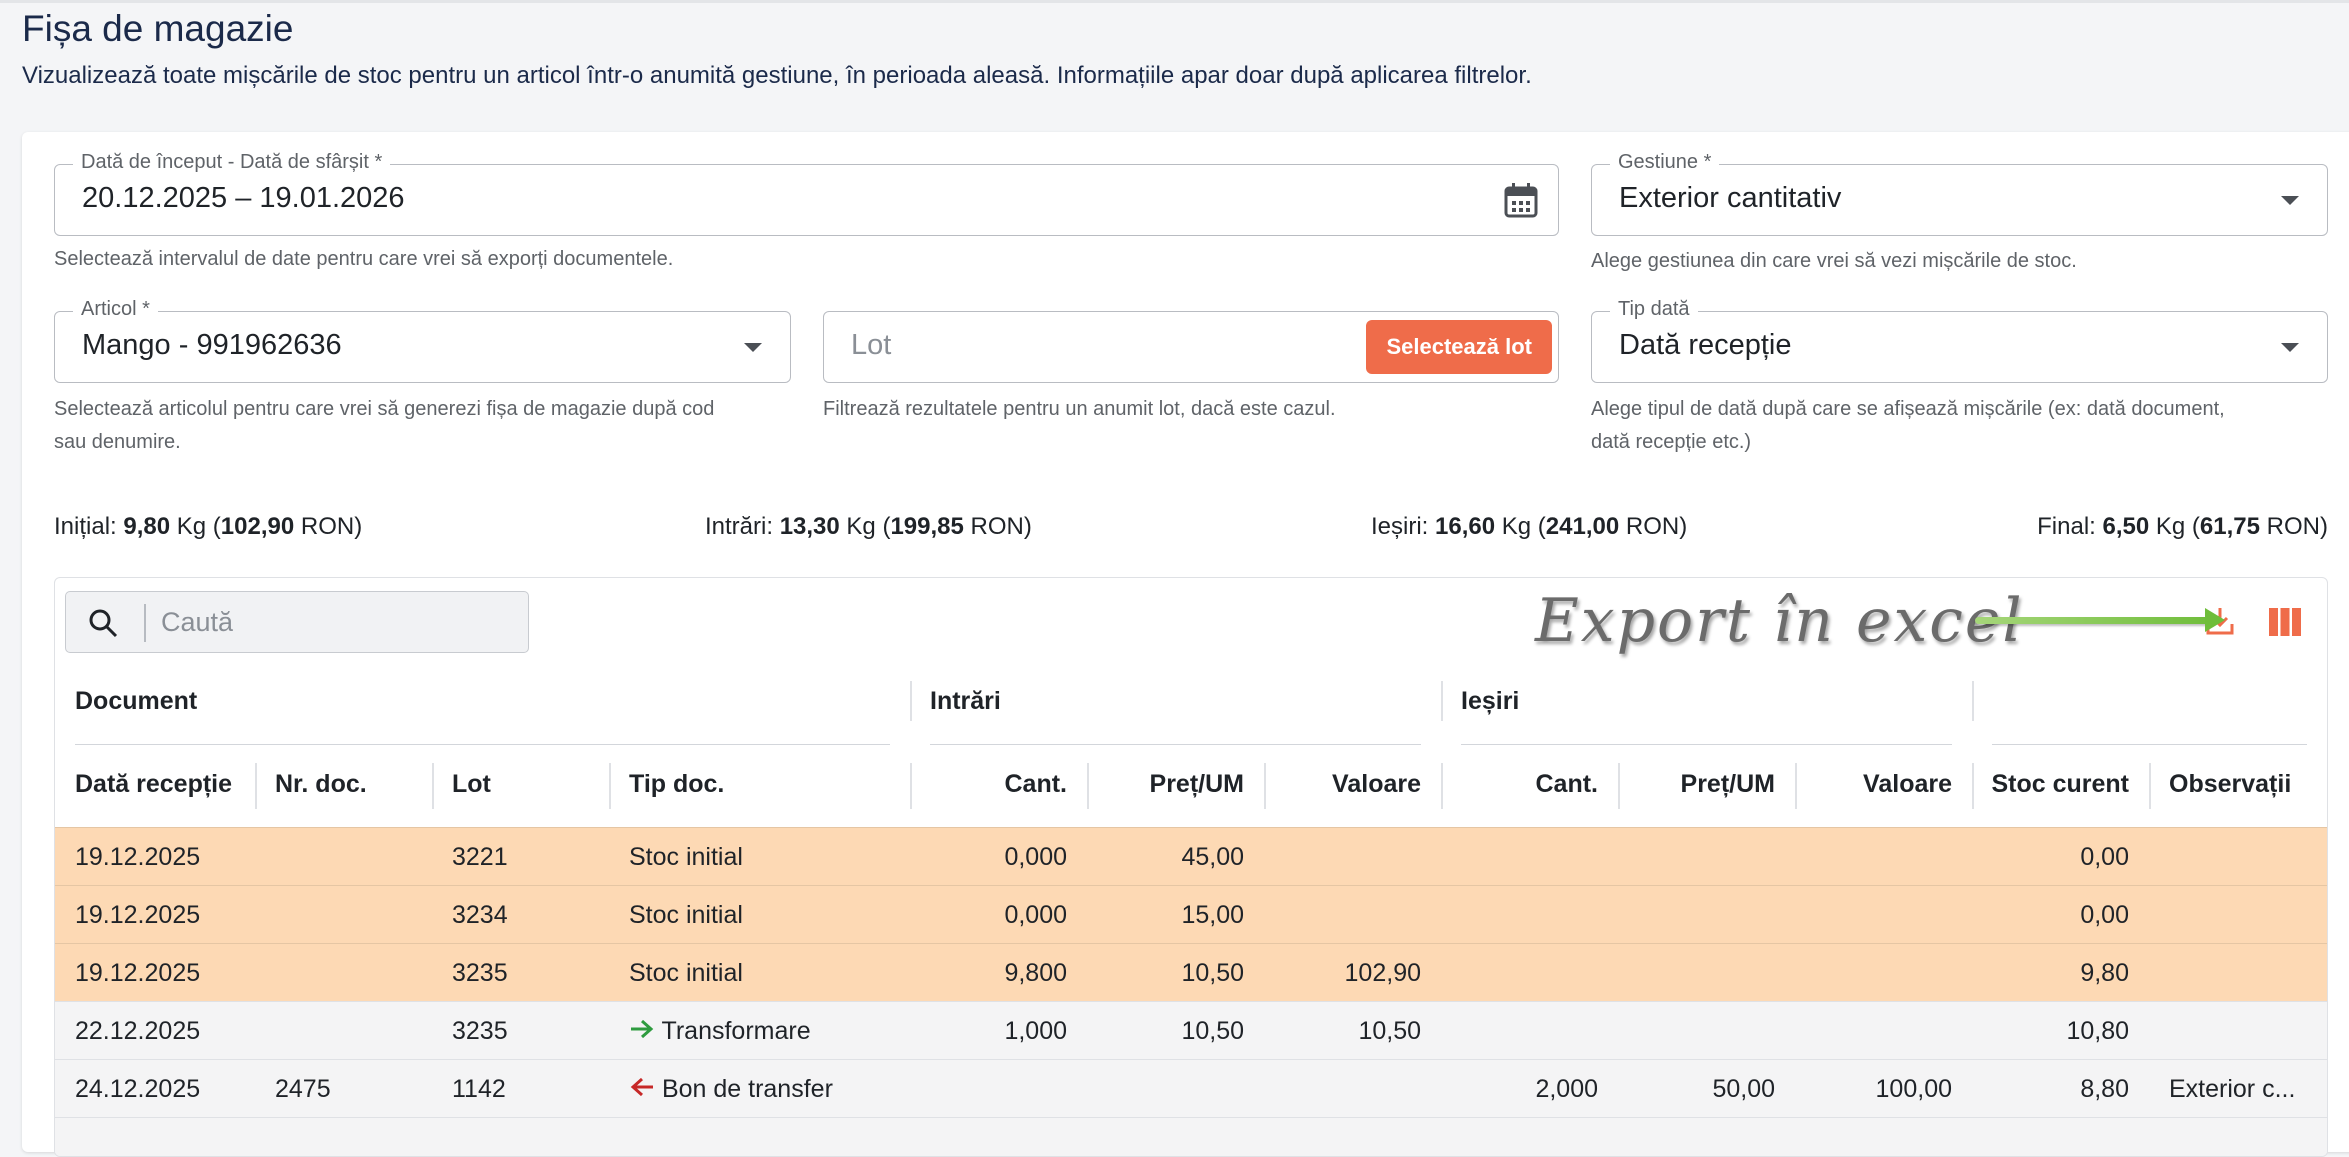 Image resolution: width=2349 pixels, height=1157 pixels. I want to click on summary-final: Final: 6,50 Kg (61,75 RON), so click(2182, 526).